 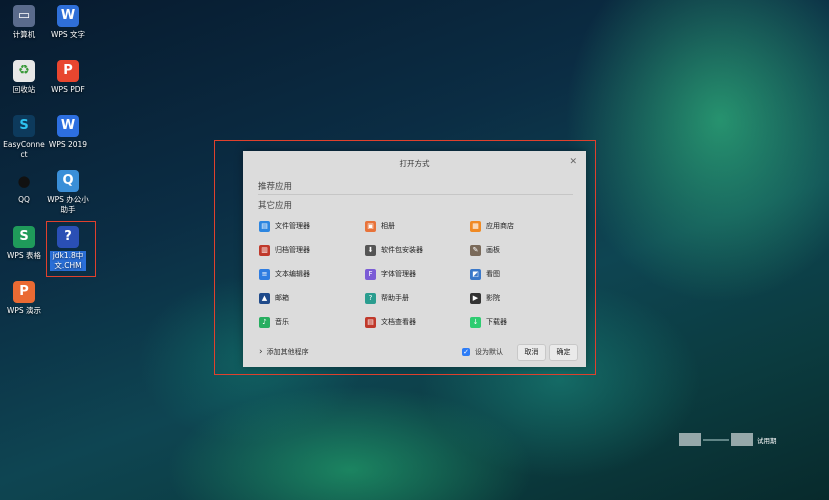 I want to click on music-icon: ♪, so click(x=264, y=322).